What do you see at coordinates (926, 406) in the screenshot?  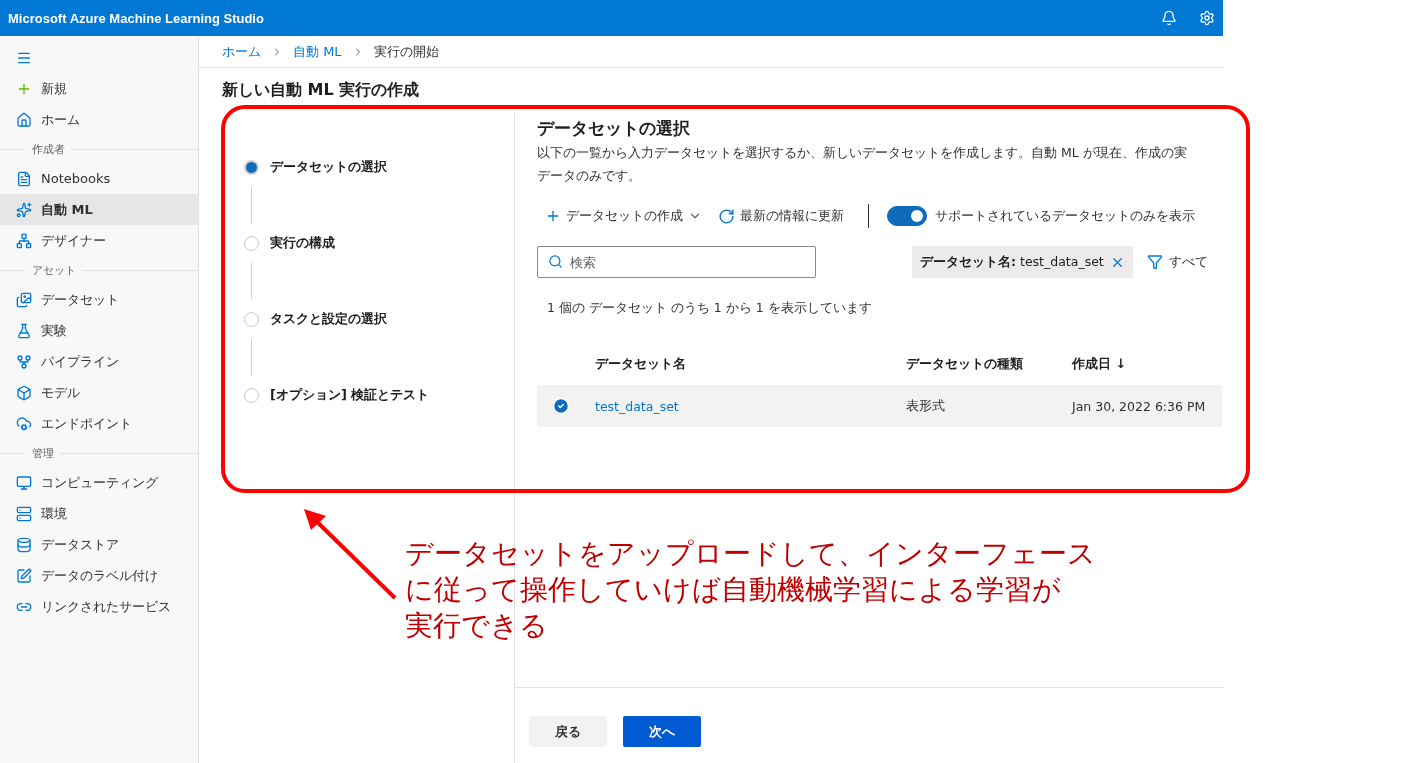 I see `table-cell-text: 表形式` at bounding box center [926, 406].